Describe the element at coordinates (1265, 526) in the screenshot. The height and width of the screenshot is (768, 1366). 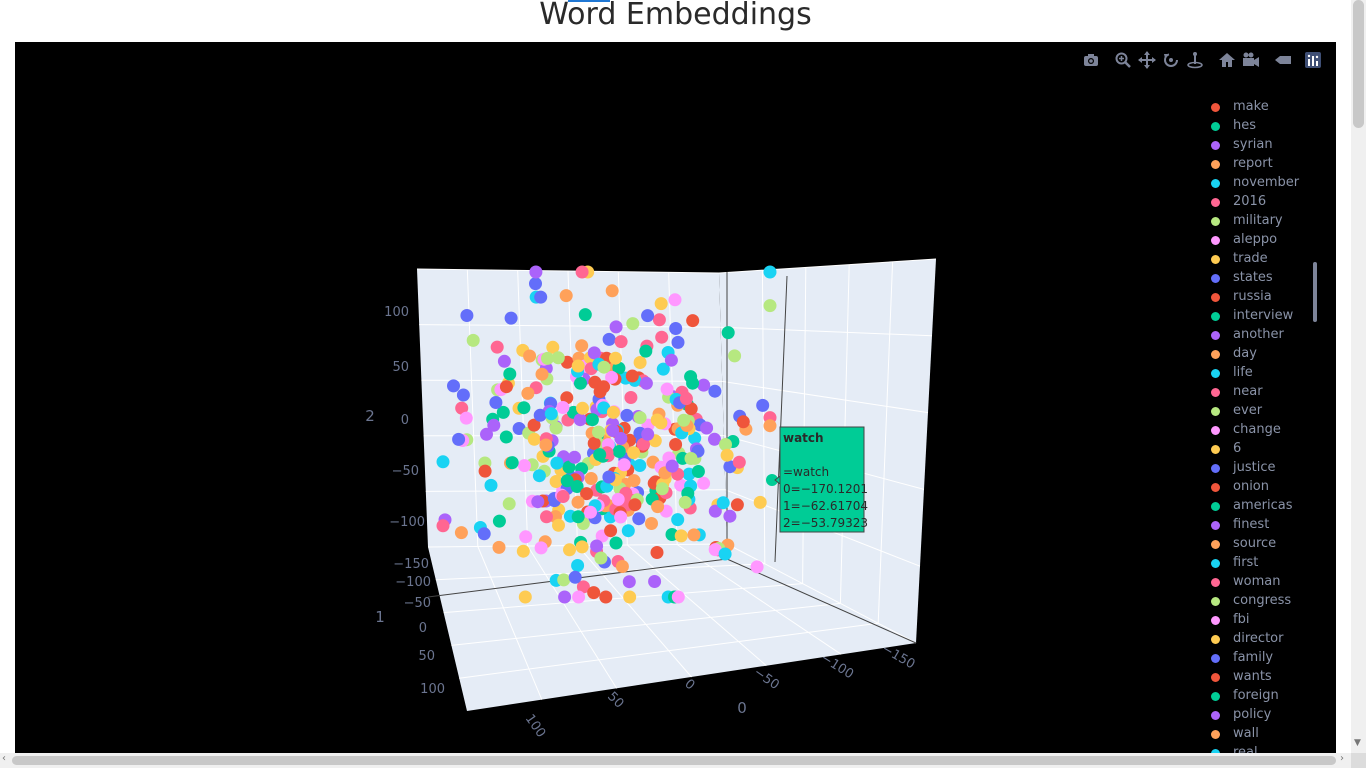
I see `legend-item: finest` at that location.